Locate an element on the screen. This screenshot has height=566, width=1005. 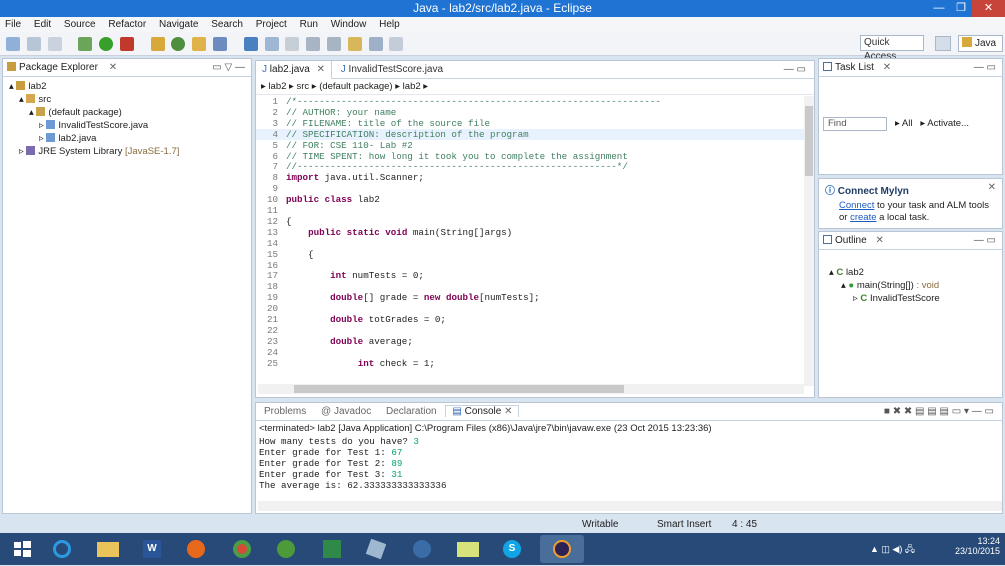
tray-icons: ▲ ◫ ◀) 🖧 is located at coordinates (892, 550).